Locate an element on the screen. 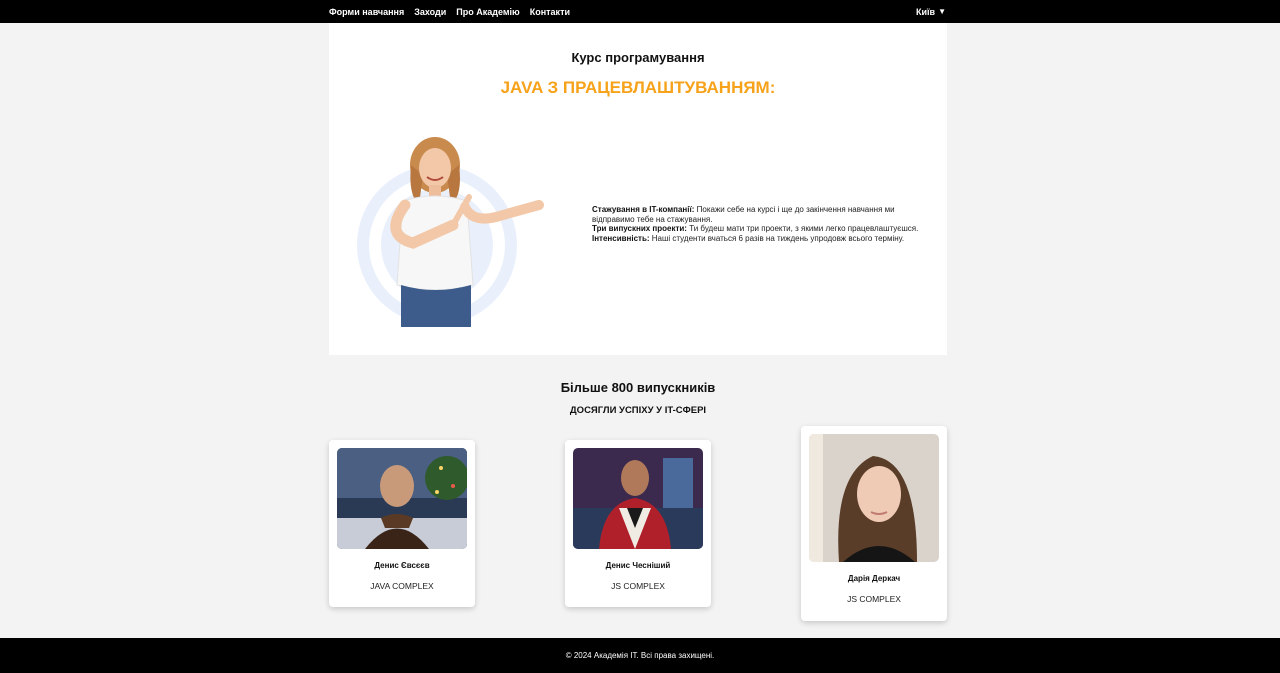  graduate-card: Денис Євсєєв JAVA COMPLEX is located at coordinates (402, 523).